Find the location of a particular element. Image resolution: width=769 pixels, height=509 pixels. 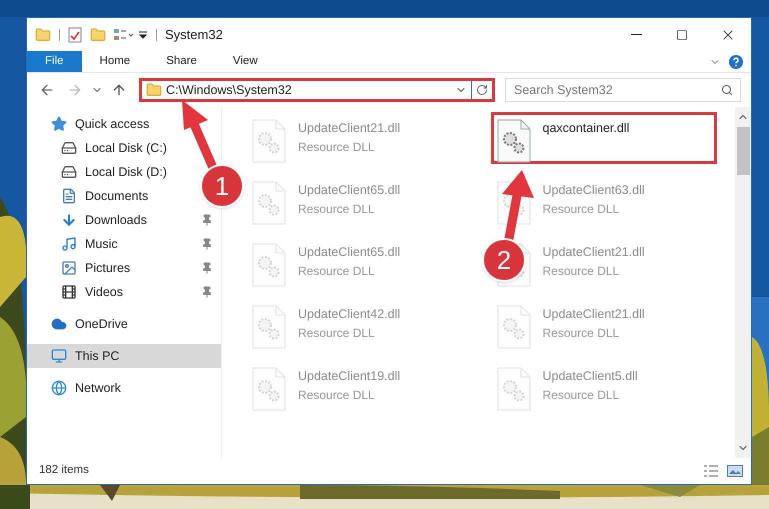

sidebar-item: OneDrive is located at coordinates (81, 324).